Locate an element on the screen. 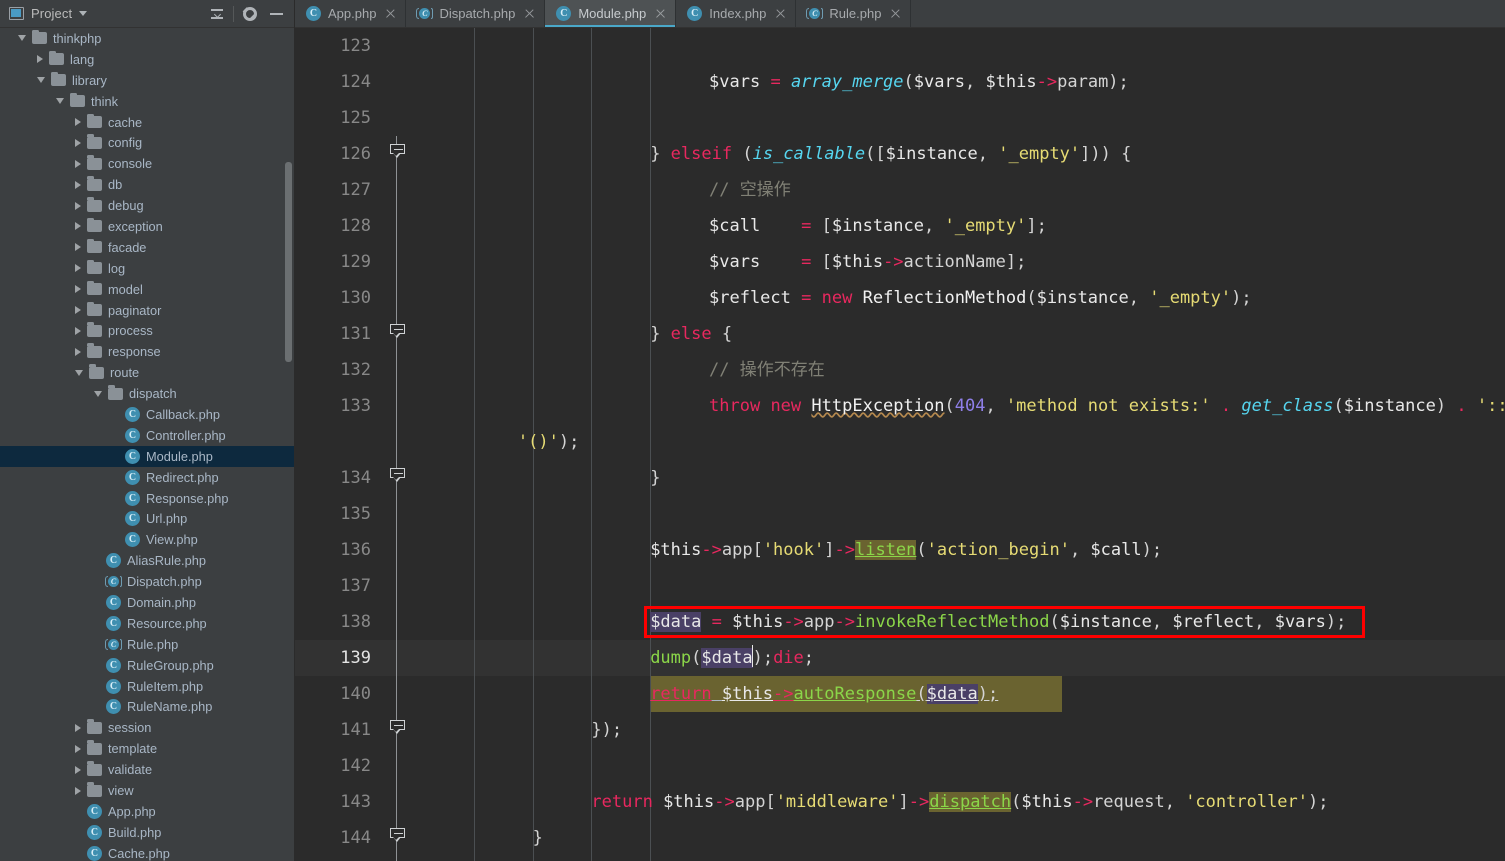 This screenshot has height=861, width=1505. close-icon is located at coordinates (895, 13).